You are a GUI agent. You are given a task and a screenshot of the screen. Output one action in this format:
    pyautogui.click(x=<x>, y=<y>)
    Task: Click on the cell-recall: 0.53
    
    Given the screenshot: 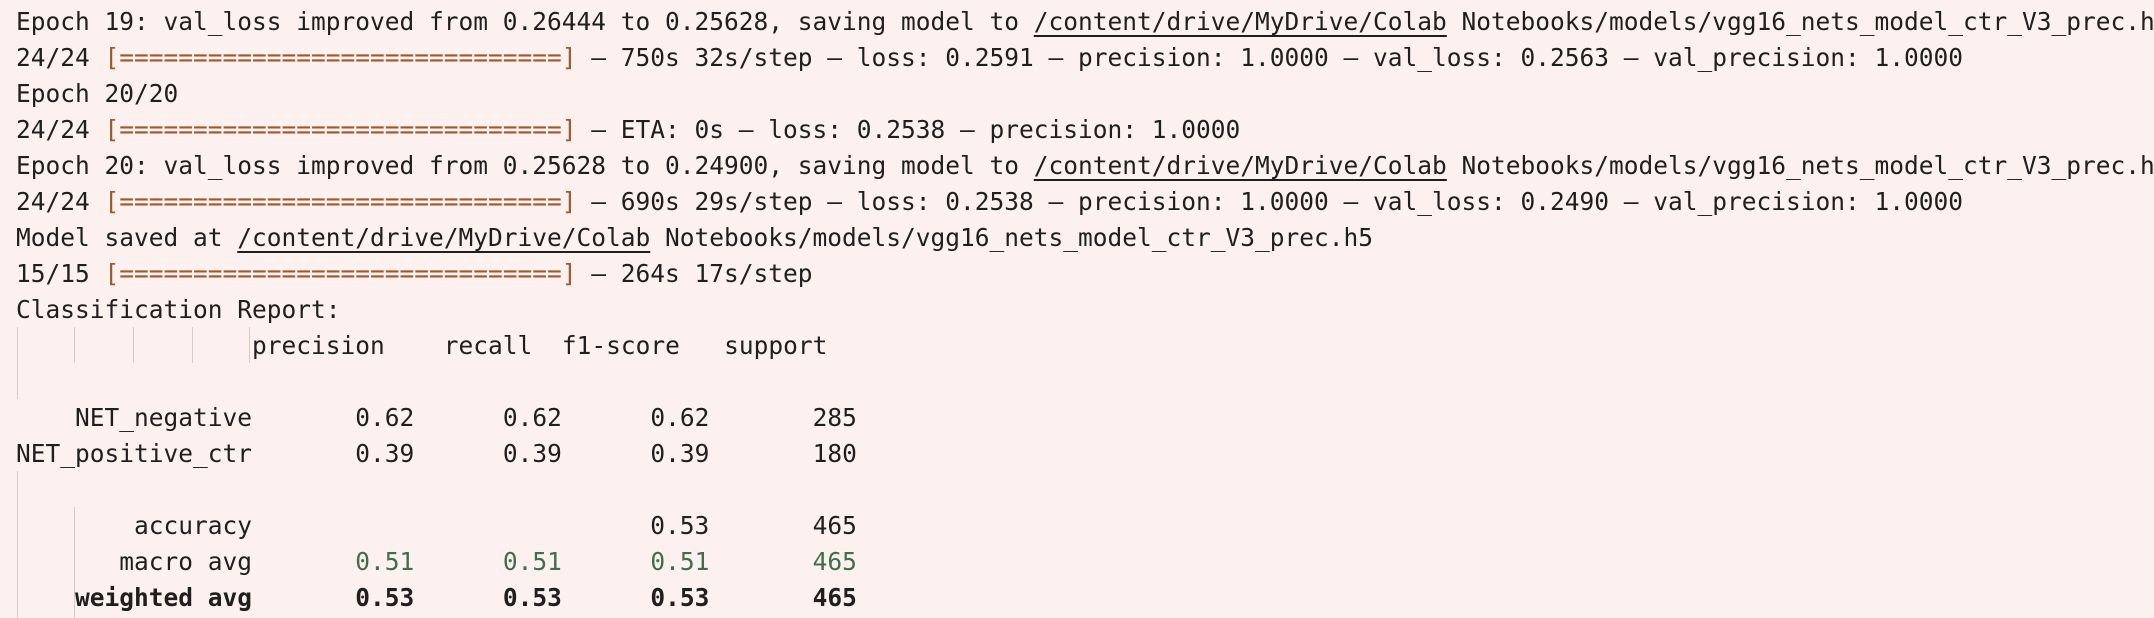 What is the action you would take?
    pyautogui.click(x=532, y=597)
    